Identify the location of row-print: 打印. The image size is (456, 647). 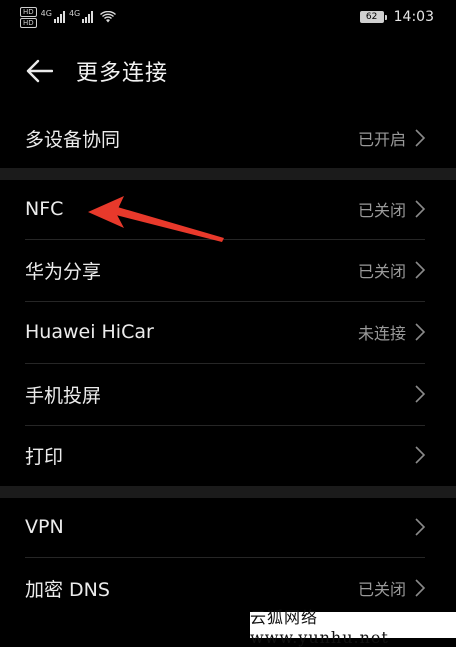
(228, 455).